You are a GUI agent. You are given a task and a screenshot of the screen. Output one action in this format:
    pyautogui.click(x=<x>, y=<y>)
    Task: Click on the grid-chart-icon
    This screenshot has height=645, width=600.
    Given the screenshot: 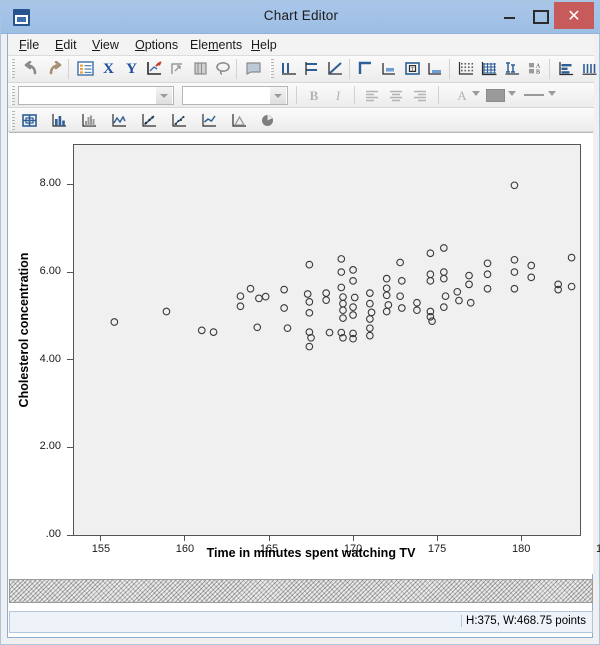 What is the action you would take?
    pyautogui.click(x=29, y=121)
    